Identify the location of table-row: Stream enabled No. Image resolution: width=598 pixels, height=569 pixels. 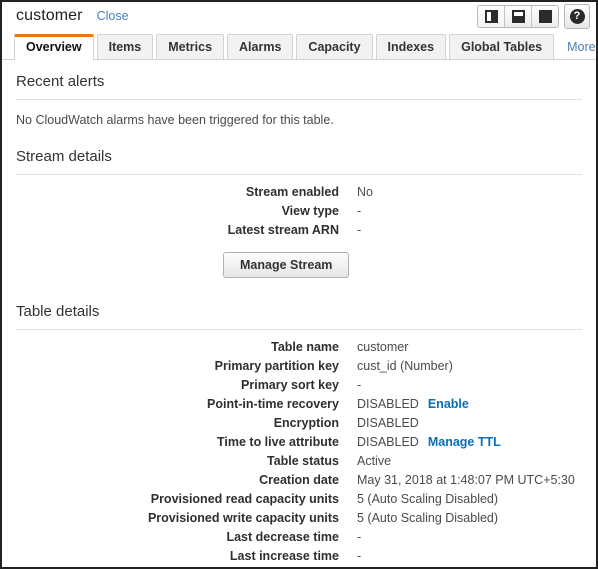
(299, 193).